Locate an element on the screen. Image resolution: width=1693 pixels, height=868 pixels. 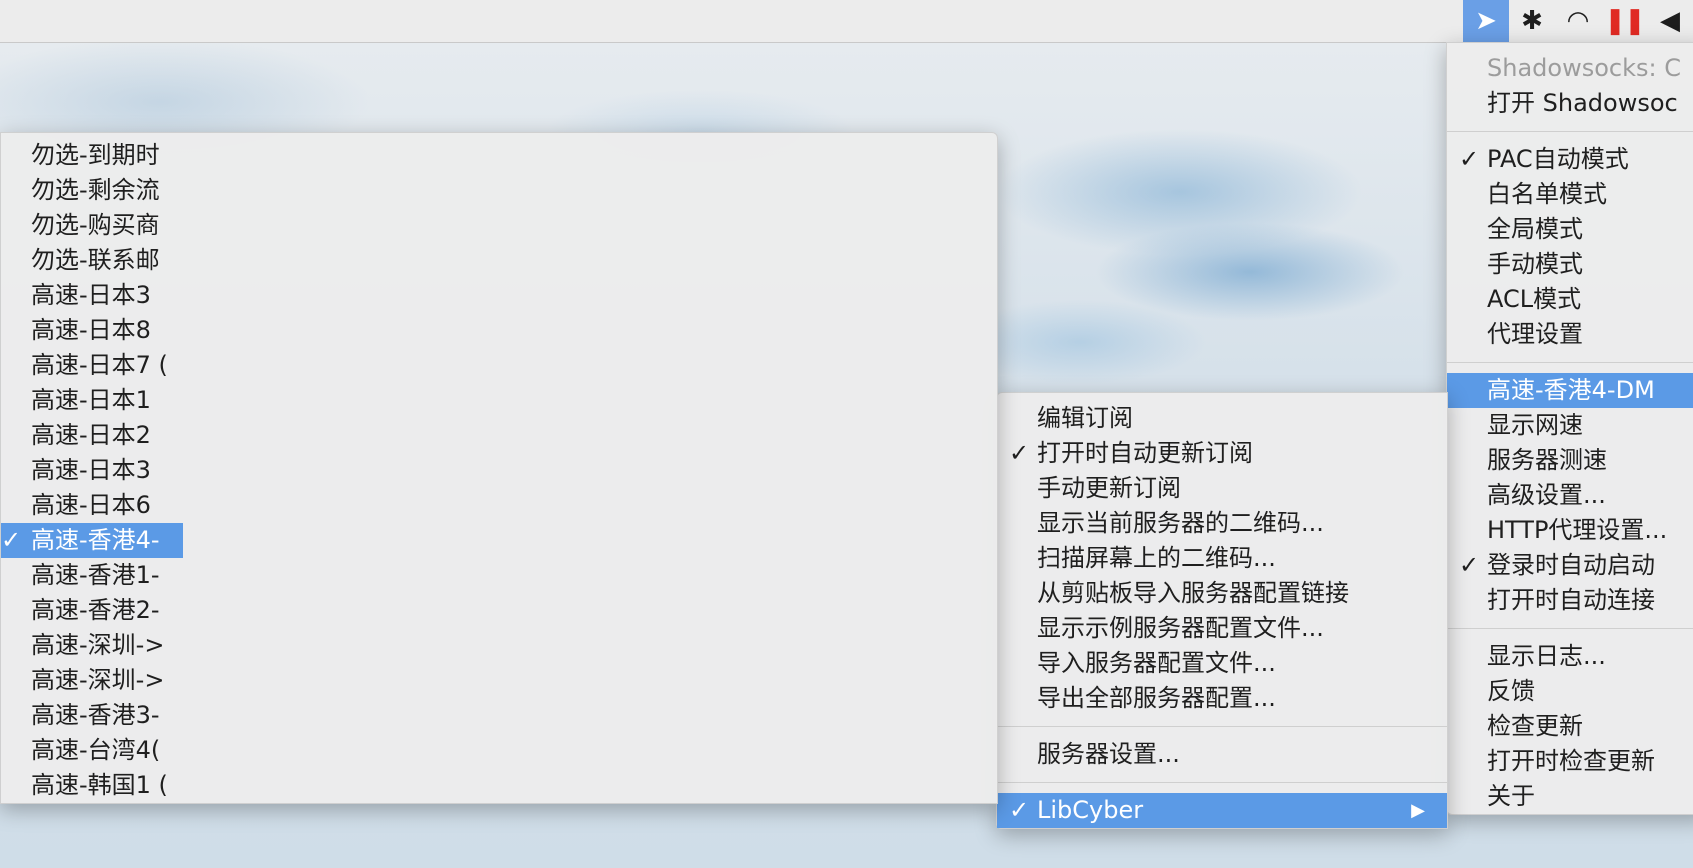
misc-item-label: 关于 is located at coordinates (1511, 796).